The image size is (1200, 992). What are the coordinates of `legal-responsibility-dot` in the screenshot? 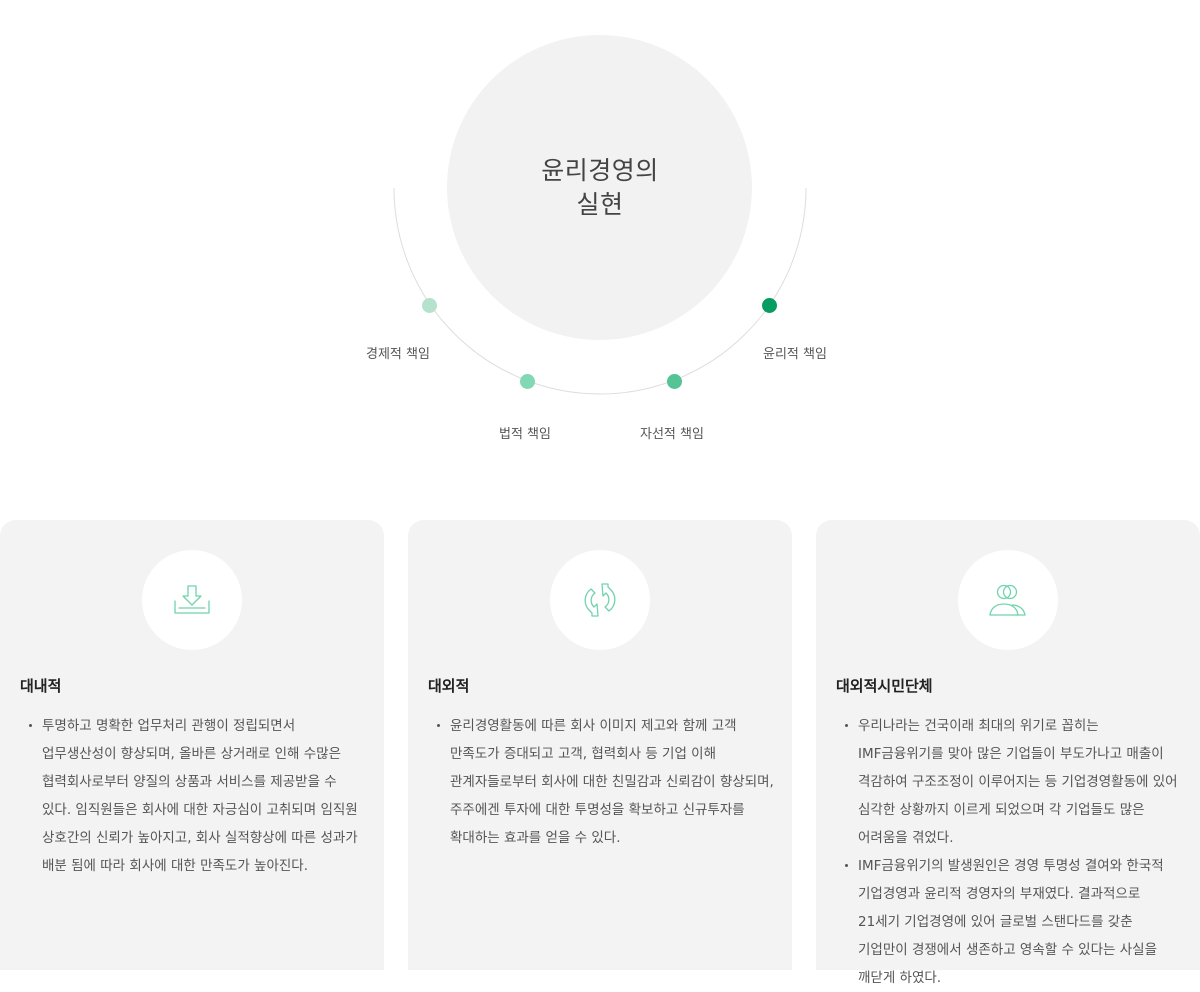 It's located at (527, 381).